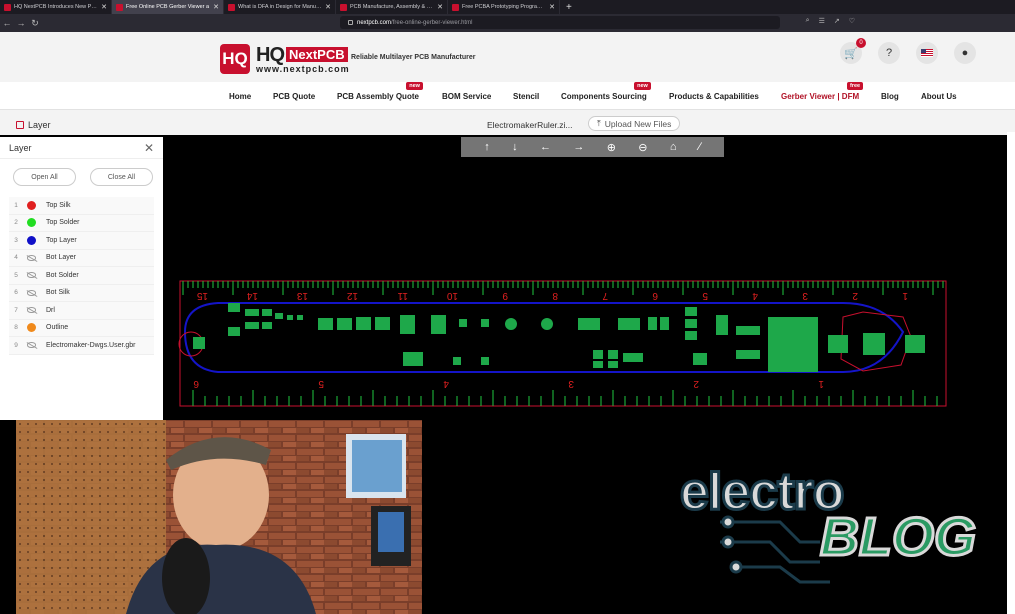 The height and width of the screenshot is (614, 1015). I want to click on ruler-number: 8, so click(555, 295).